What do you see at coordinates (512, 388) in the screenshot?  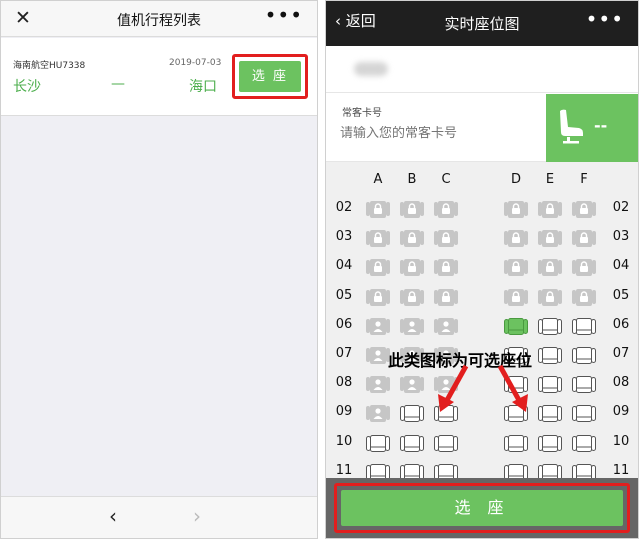 I see `annotation-arrow-right` at bounding box center [512, 388].